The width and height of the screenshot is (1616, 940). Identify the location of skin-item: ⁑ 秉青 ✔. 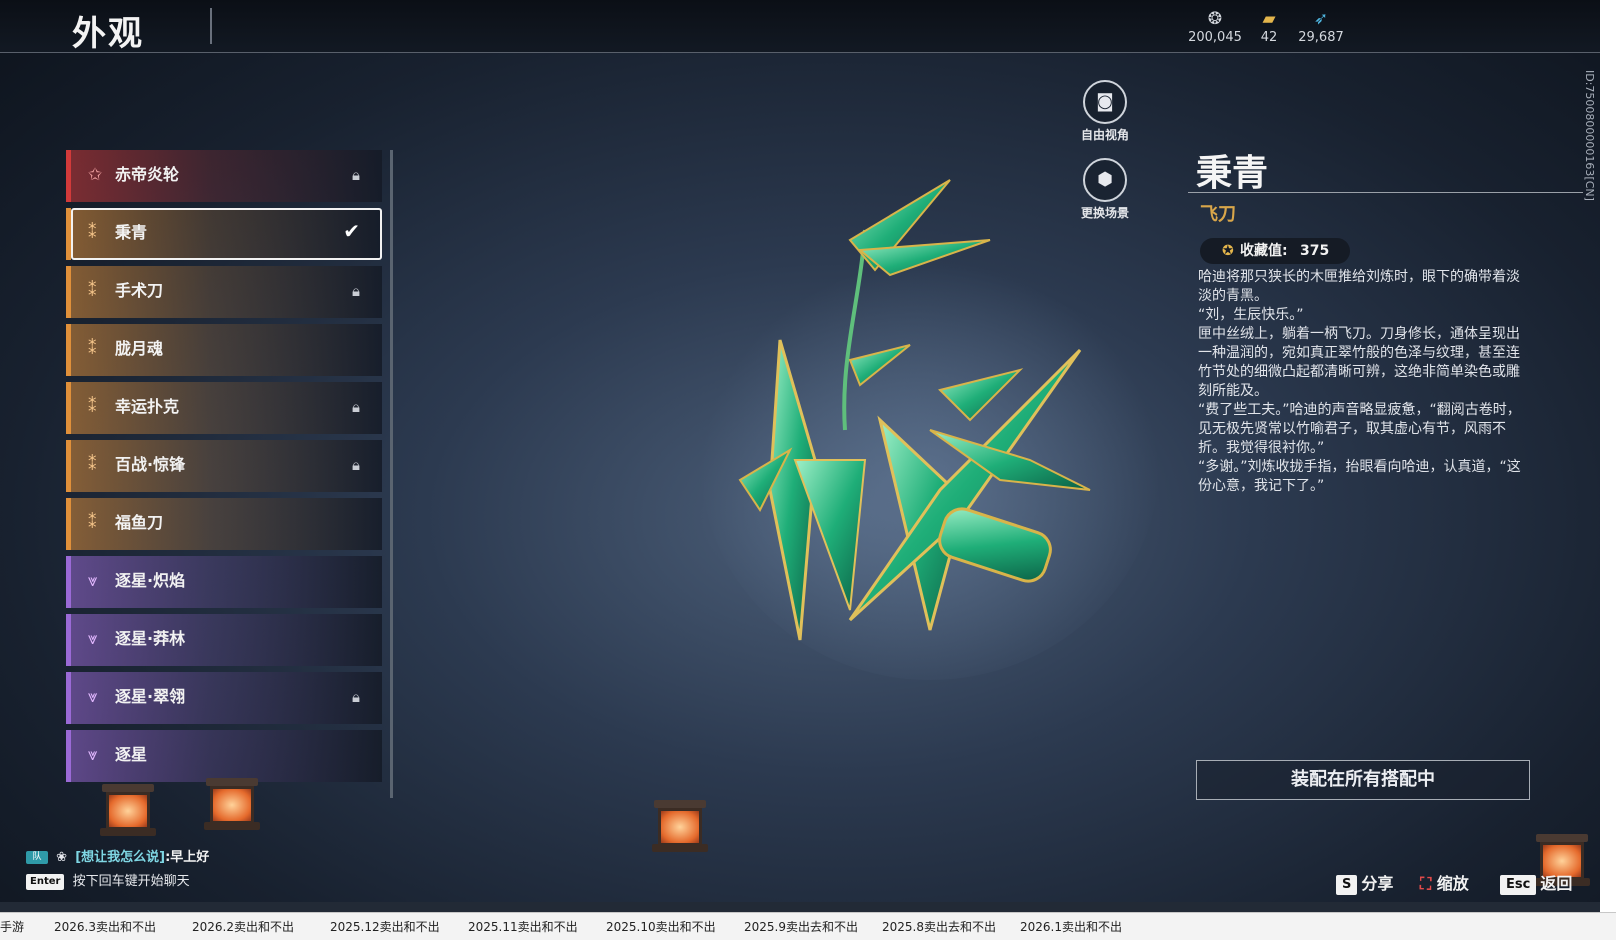
(224, 234).